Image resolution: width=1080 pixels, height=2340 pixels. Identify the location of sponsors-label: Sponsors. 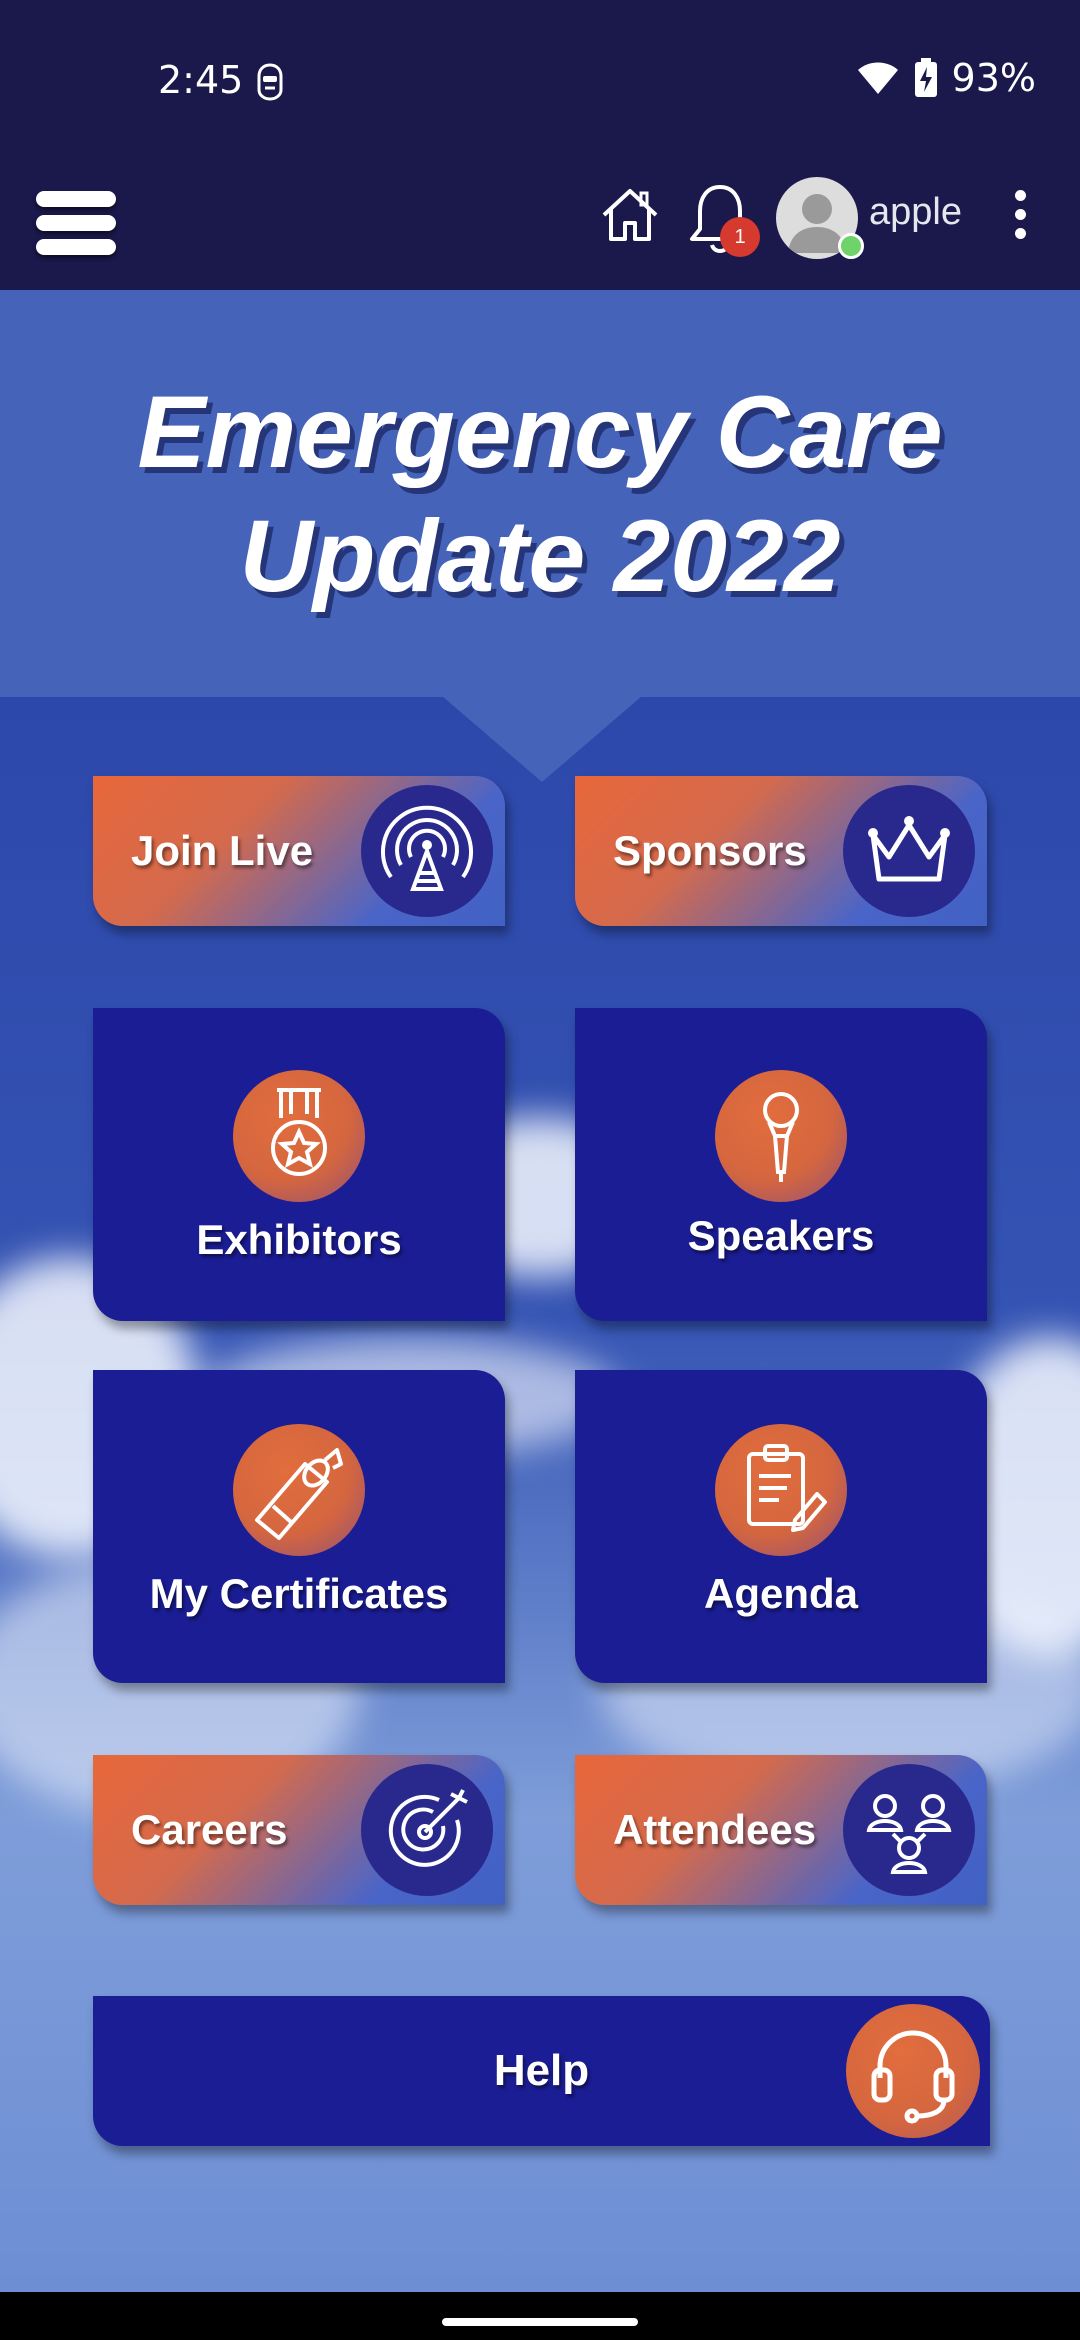
(710, 850).